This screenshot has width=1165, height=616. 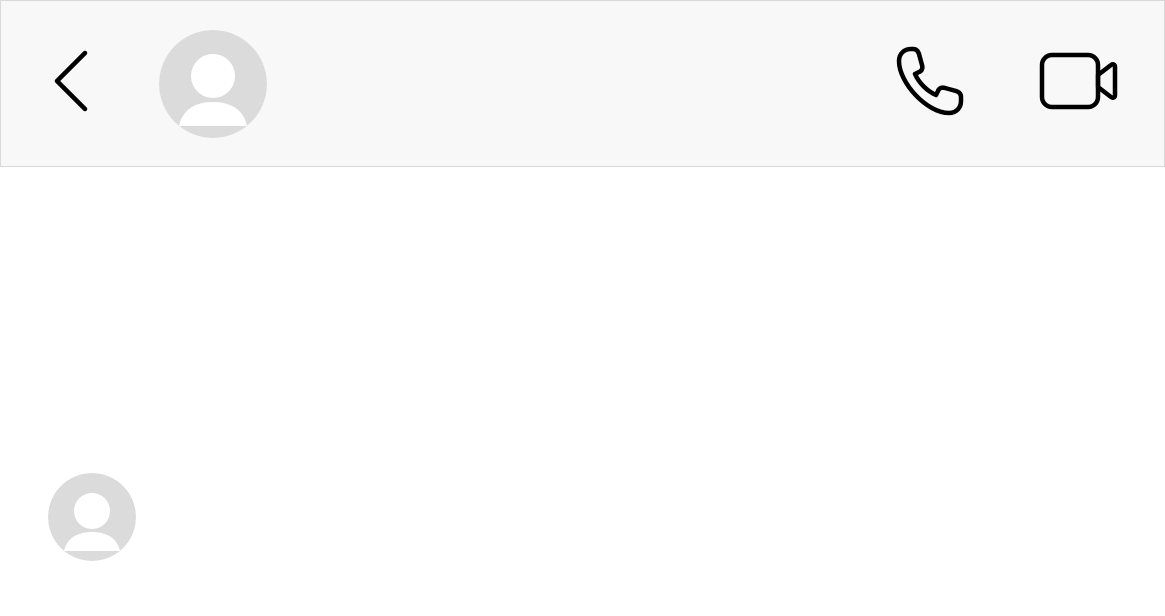 I want to click on message-sender-avatar, so click(x=92, y=517).